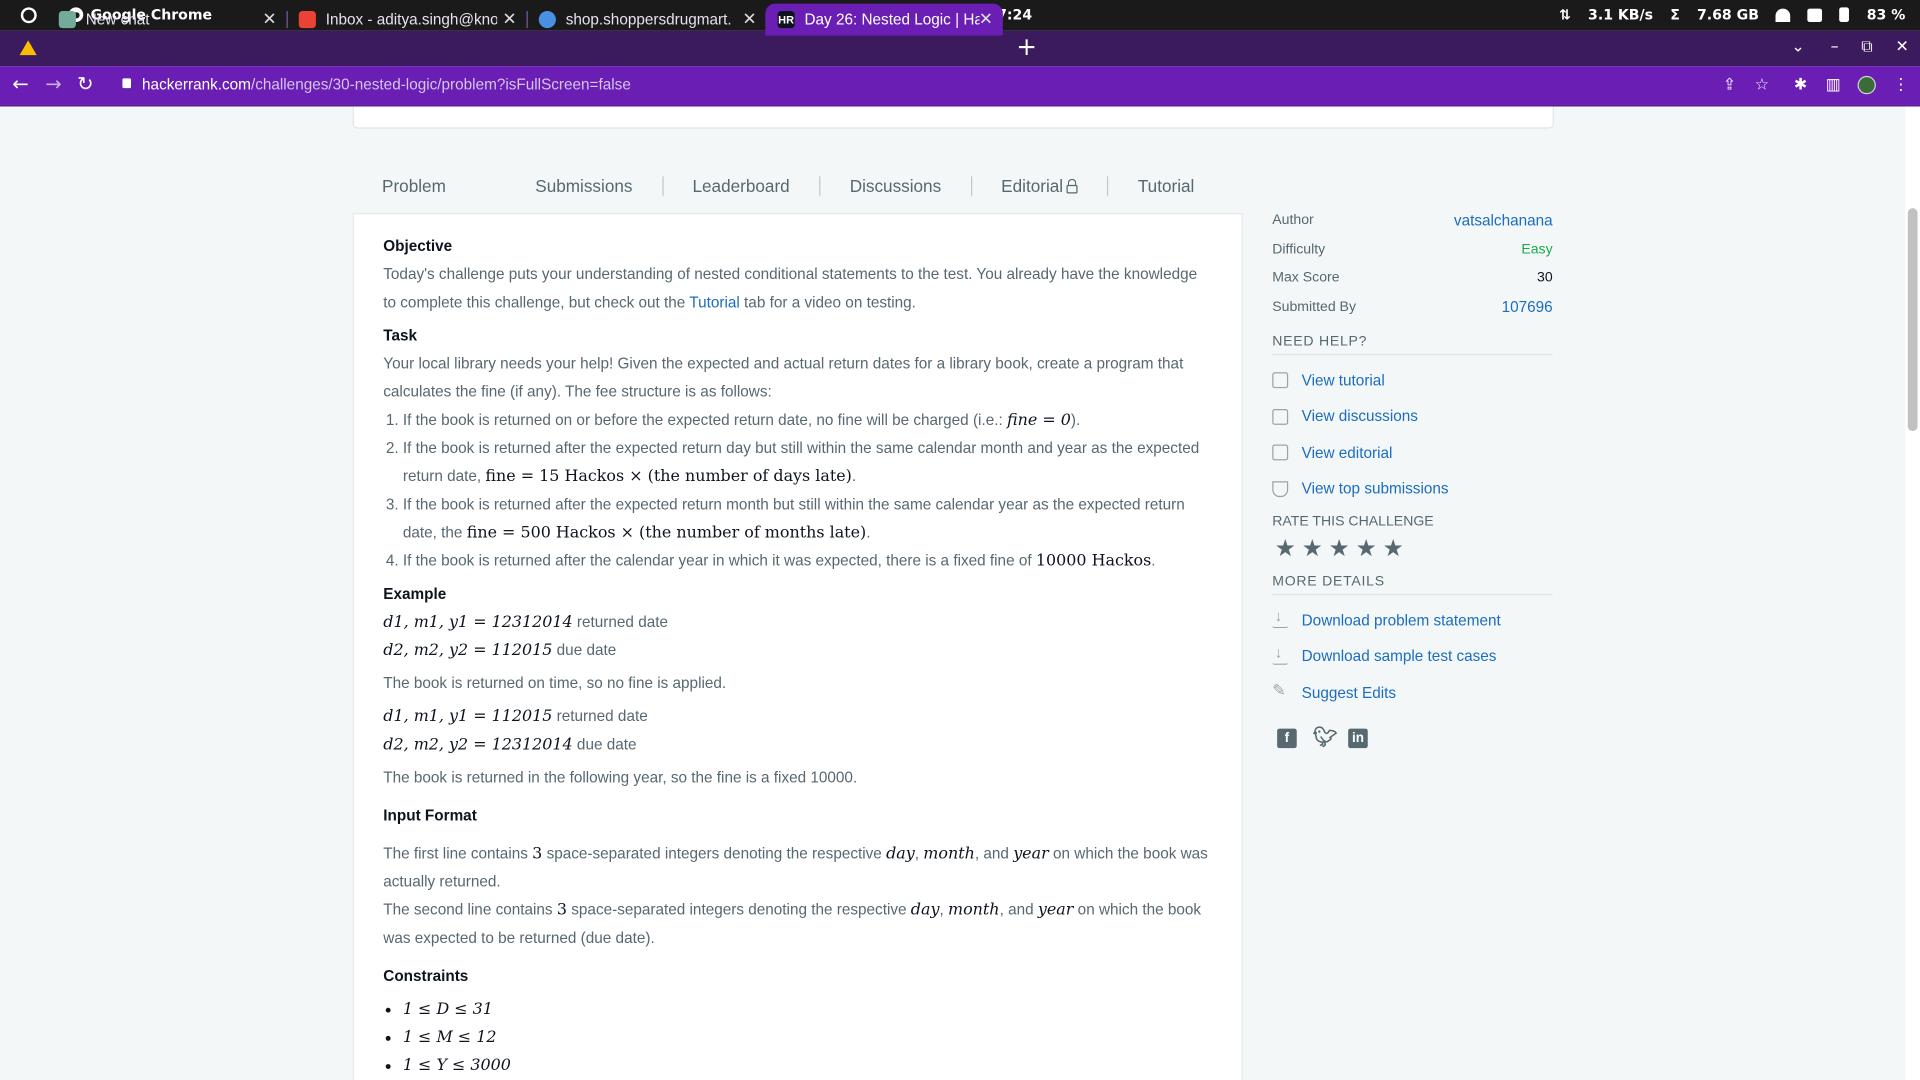 This screenshot has width=1920, height=1080. I want to click on input-math: 3, so click(561, 910).